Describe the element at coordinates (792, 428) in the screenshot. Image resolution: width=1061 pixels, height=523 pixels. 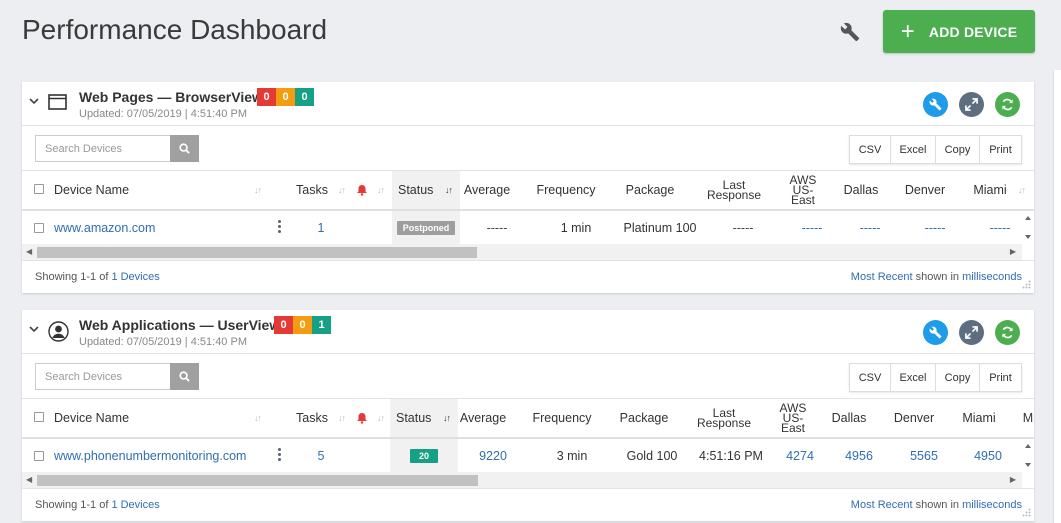
I see `col-aws-line3: East` at that location.